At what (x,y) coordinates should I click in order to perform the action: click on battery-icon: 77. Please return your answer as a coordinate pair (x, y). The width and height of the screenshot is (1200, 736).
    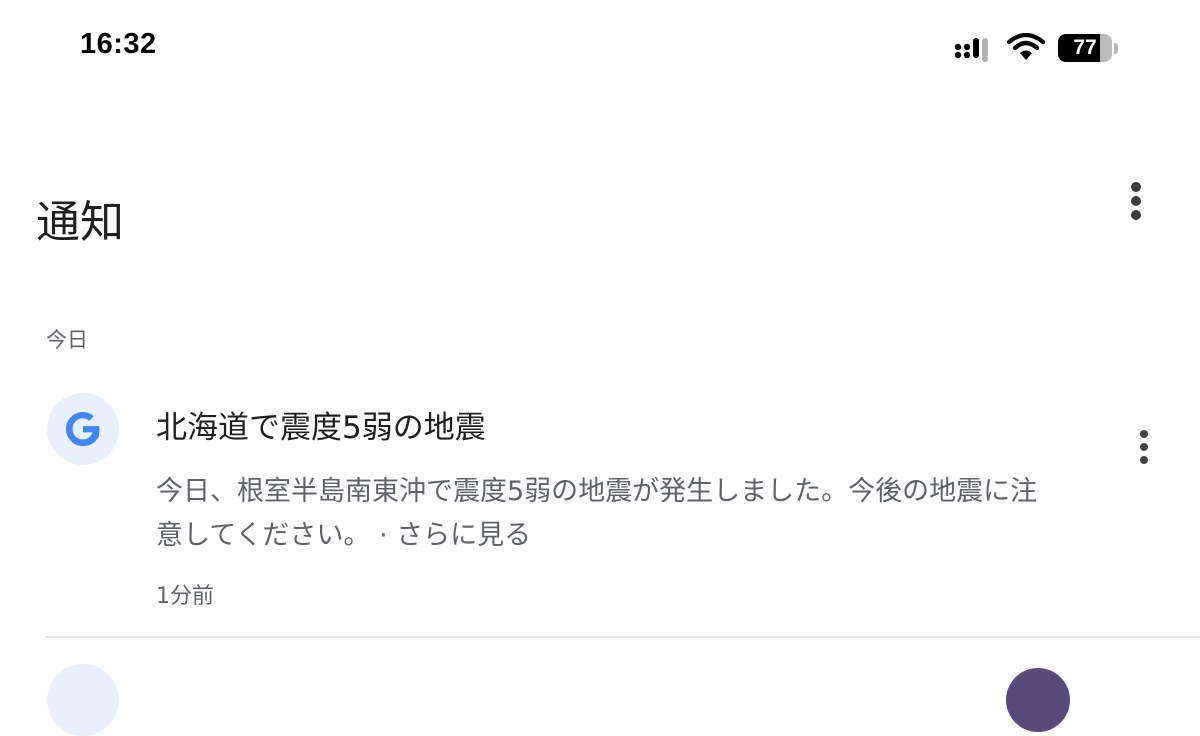
    Looking at the image, I should click on (1089, 49).